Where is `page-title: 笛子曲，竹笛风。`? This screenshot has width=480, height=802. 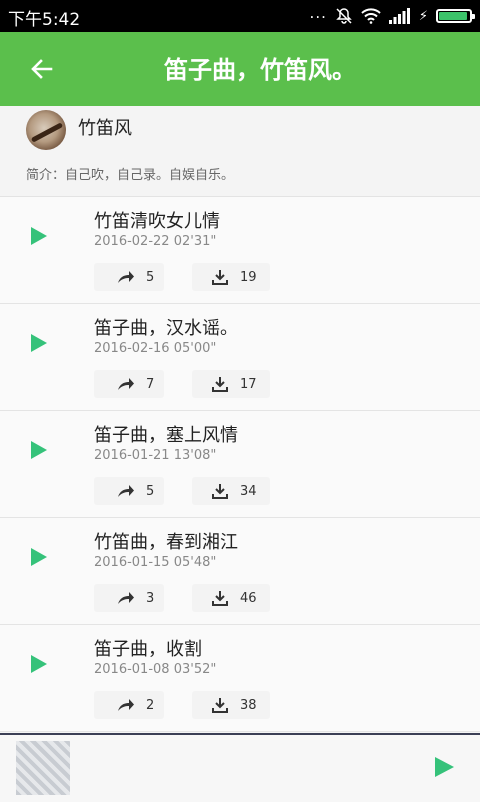
page-title: 笛子曲，竹笛风。 is located at coordinates (260, 70).